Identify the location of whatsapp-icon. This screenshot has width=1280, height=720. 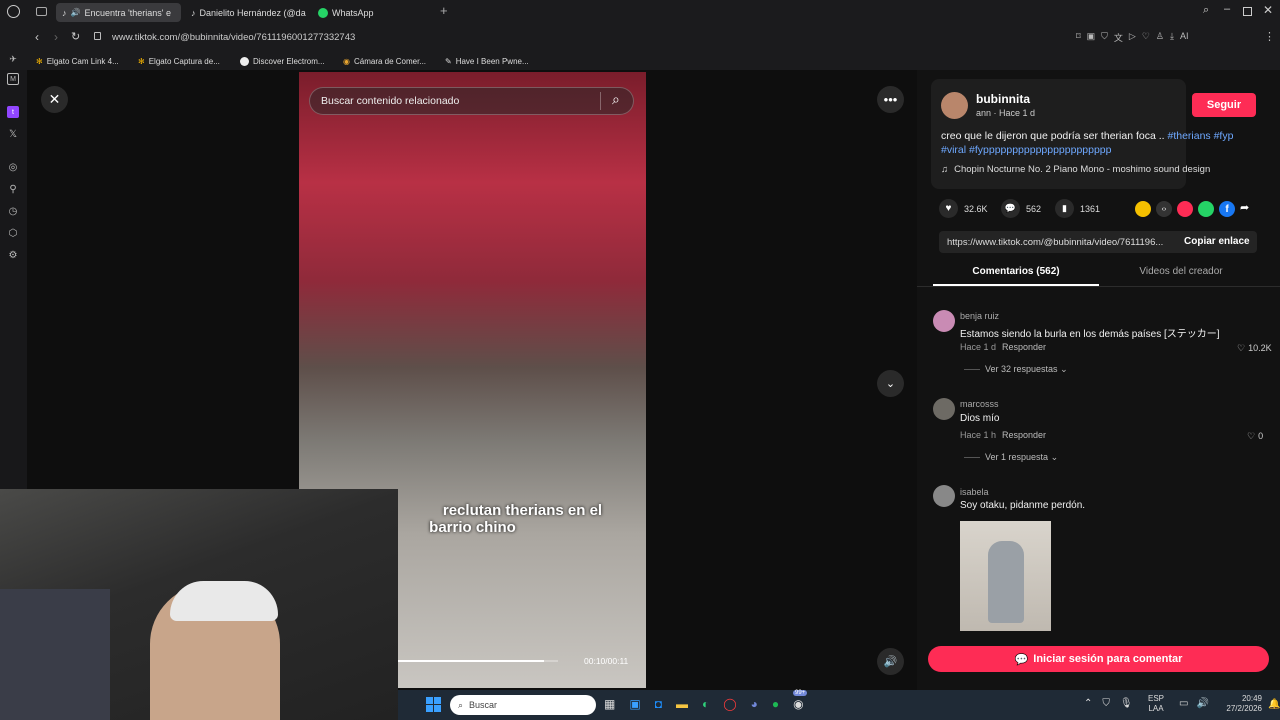
(1206, 209).